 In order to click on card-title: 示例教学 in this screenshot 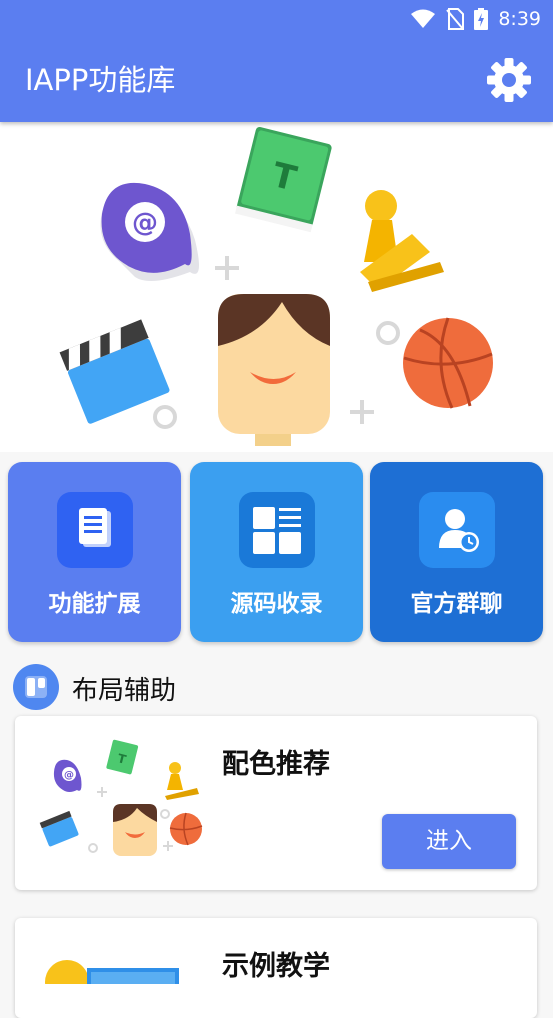, I will do `click(276, 966)`.